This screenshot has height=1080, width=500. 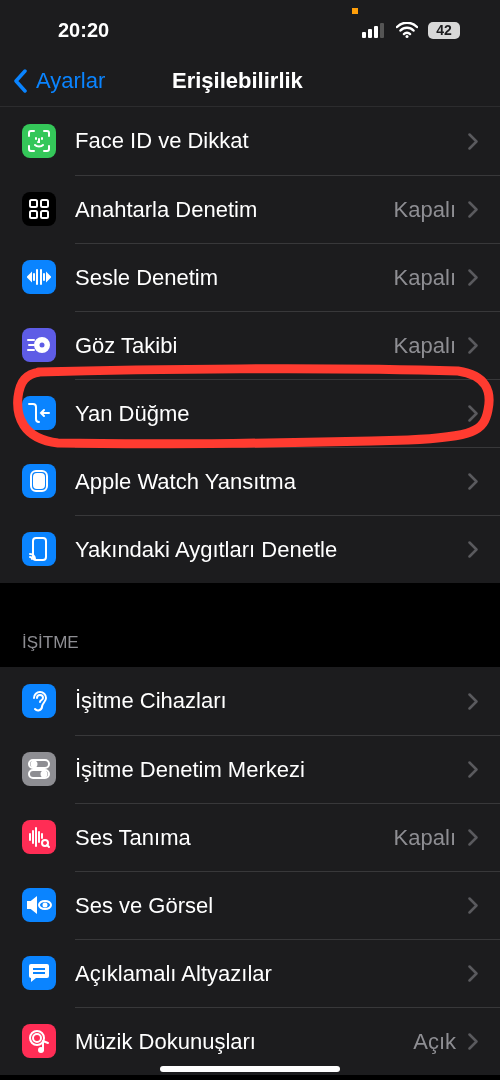 What do you see at coordinates (190, 769) in the screenshot?
I see `row-label: İşitme Denetim Merkezi` at bounding box center [190, 769].